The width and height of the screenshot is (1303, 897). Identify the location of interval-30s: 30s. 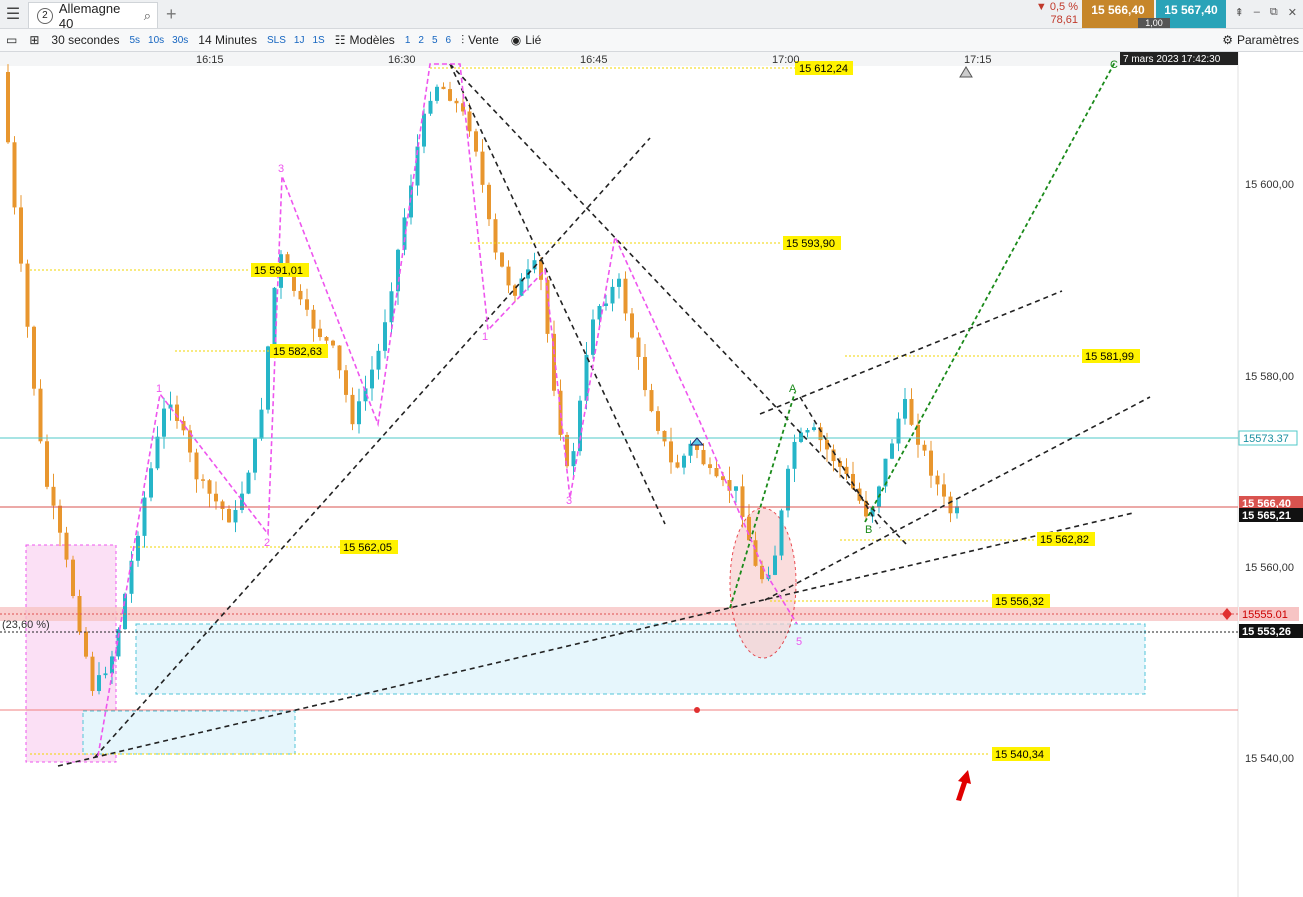
(180, 40).